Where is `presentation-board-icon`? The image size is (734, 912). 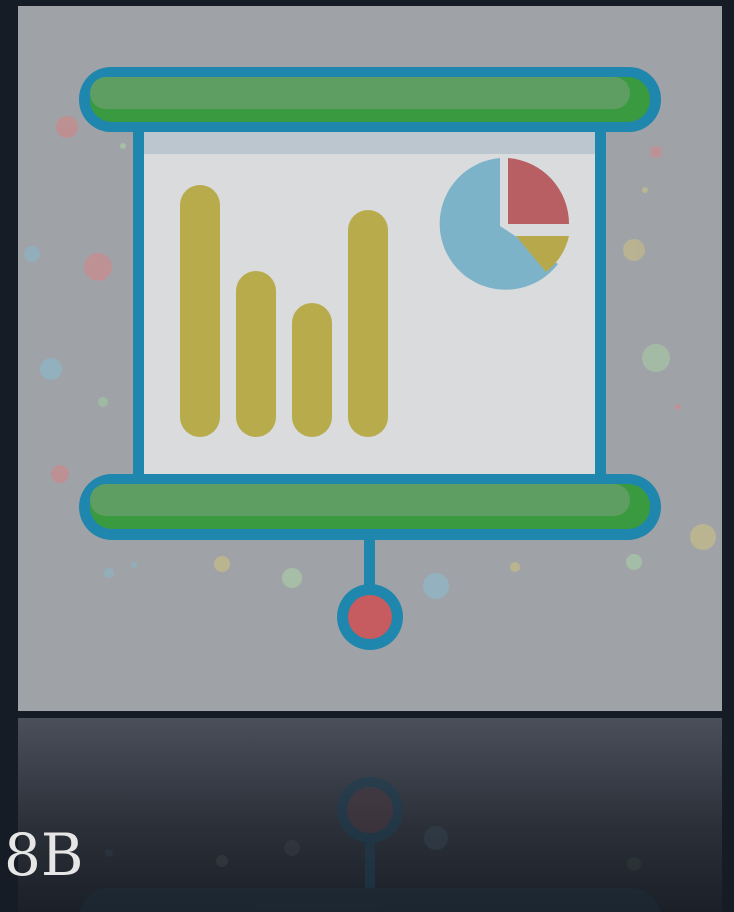
presentation-board-icon is located at coordinates (370, 844).